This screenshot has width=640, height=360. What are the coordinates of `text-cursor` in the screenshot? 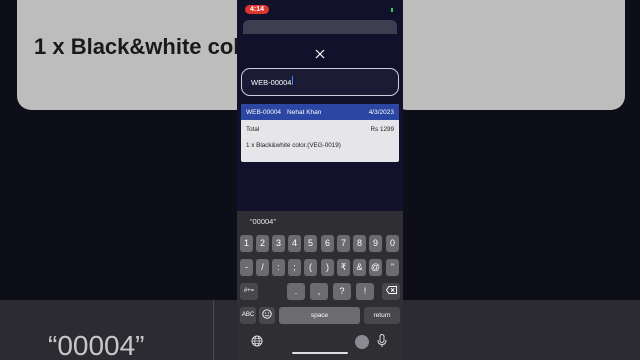 It's located at (293, 81).